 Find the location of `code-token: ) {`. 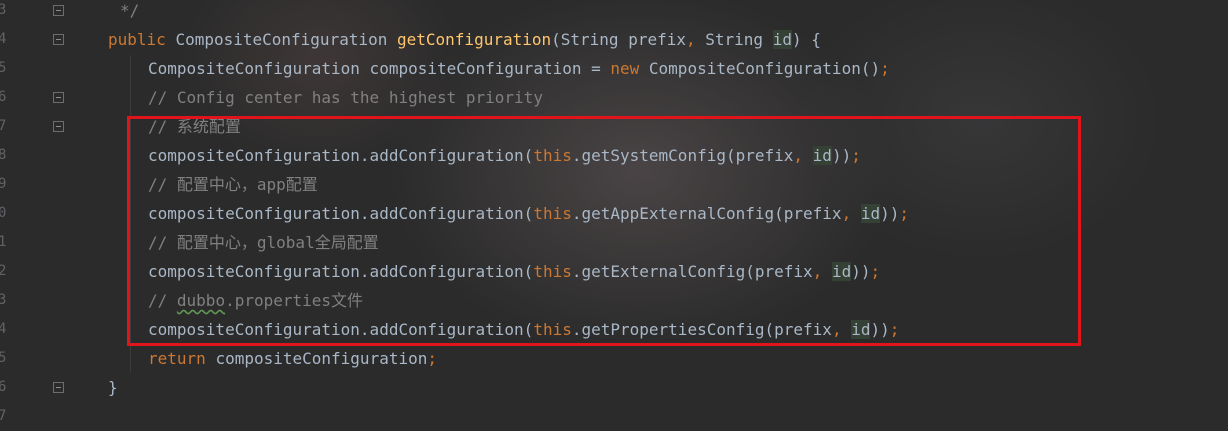

code-token: ) { is located at coordinates (806, 39).